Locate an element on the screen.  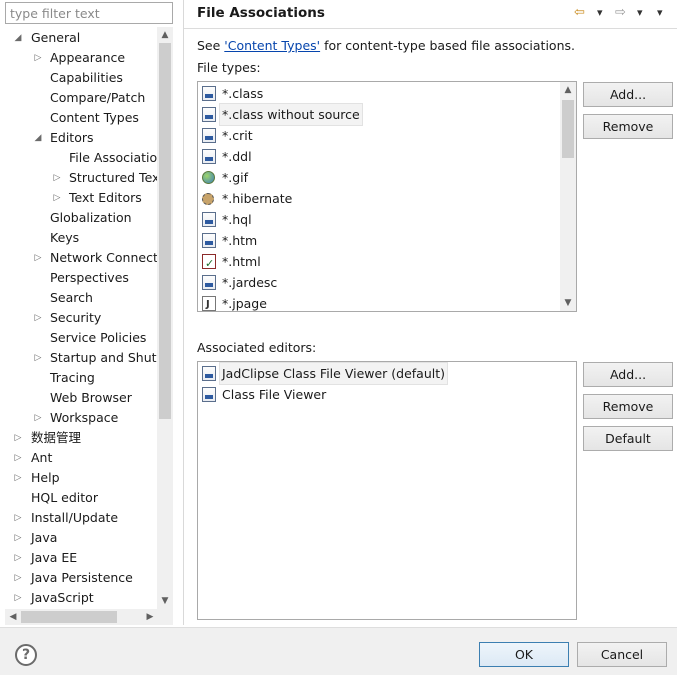
scroll-right-arrow-icon: ▶ is located at coordinates (150, 617).